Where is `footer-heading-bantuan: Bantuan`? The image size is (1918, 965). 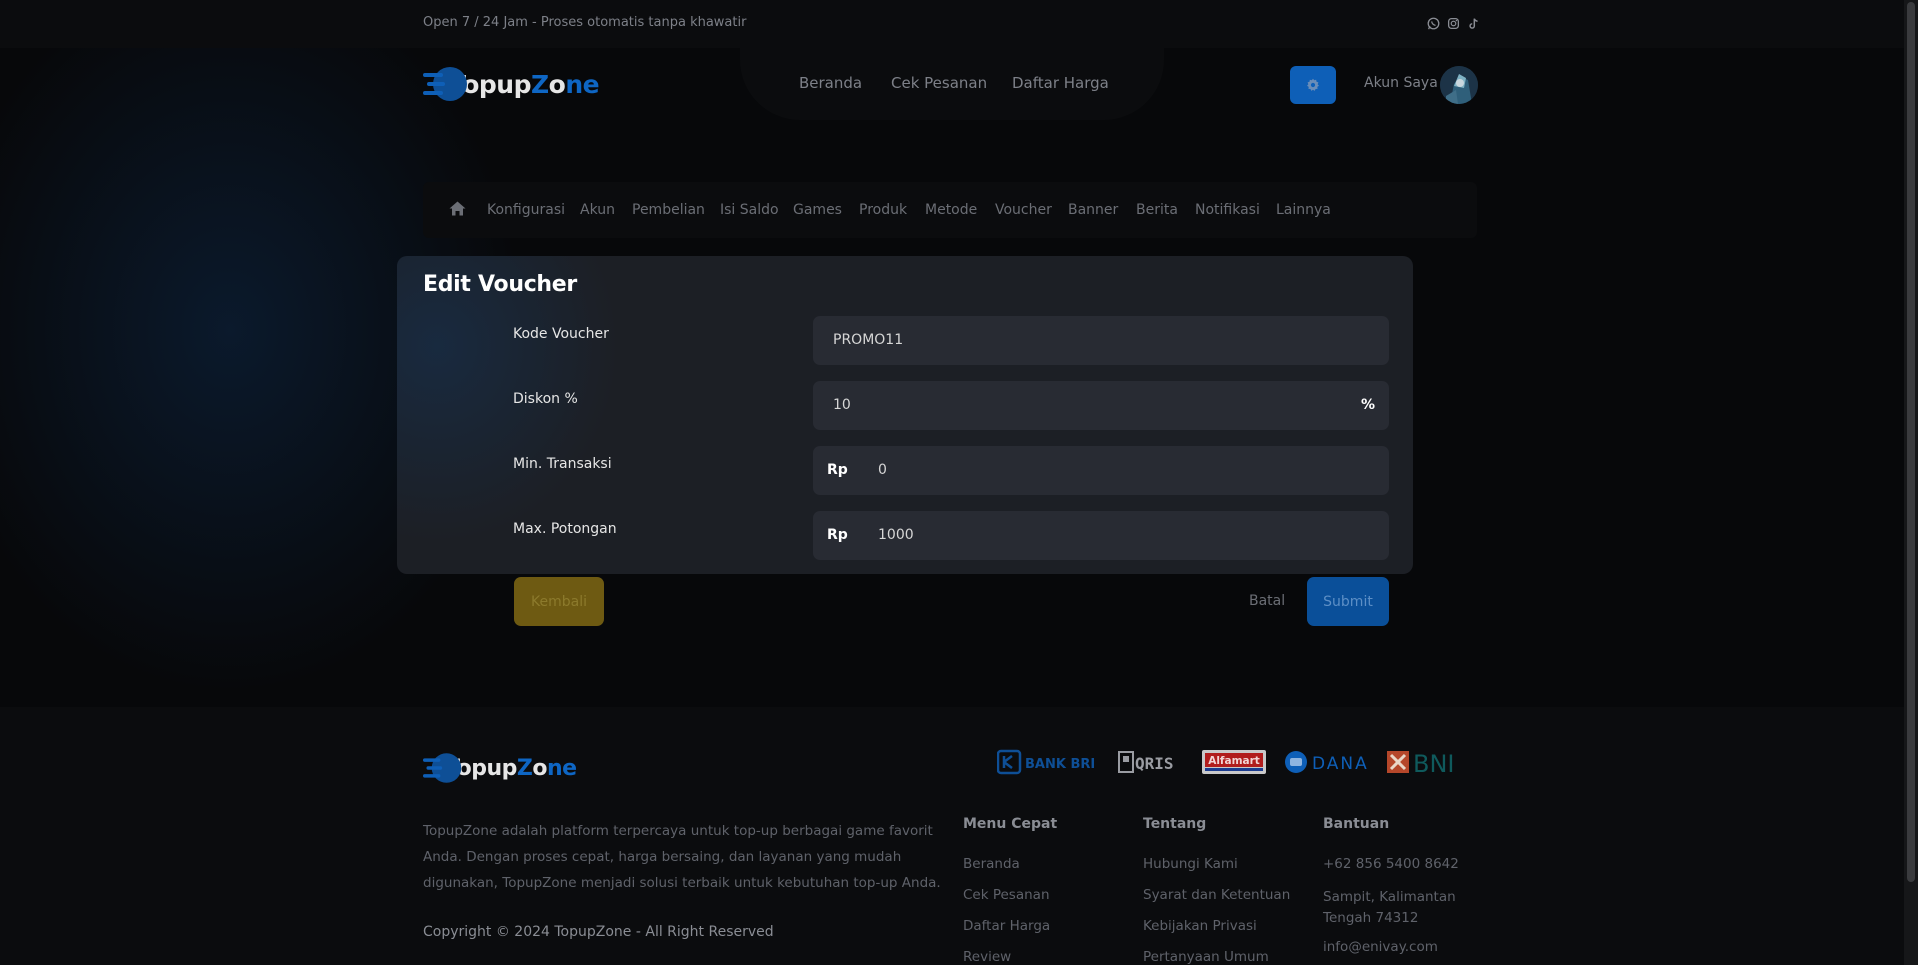 footer-heading-bantuan: Bantuan is located at coordinates (1356, 824).